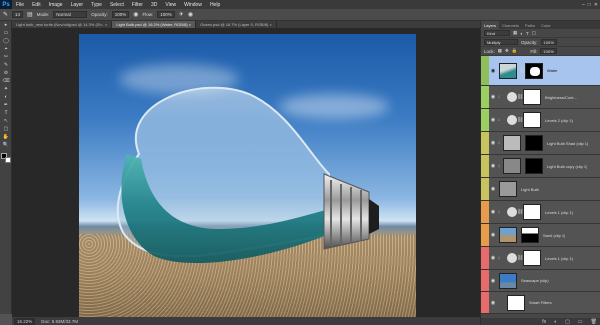  I want to click on smart-filter-mask-thumbnail, so click(516, 302).